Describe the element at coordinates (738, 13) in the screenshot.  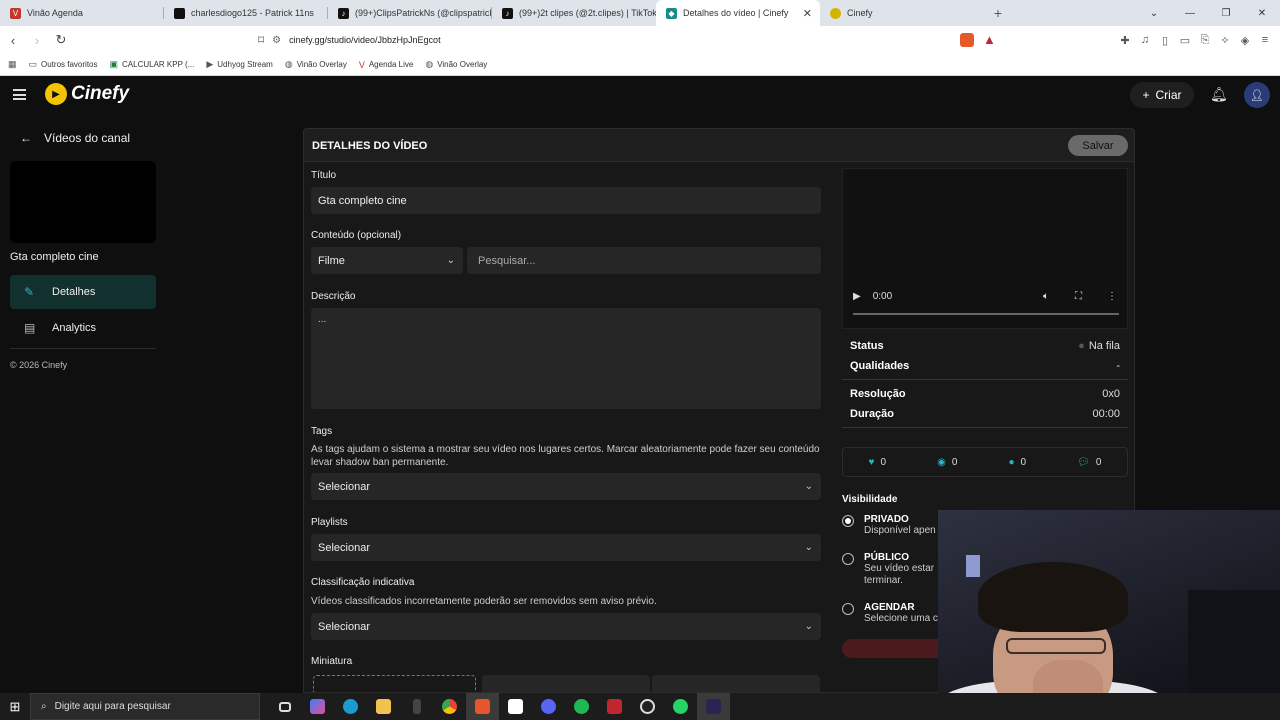
I see `browser-tab-active: ◆ Detalhes do vídeo | Cinefy ✕` at that location.